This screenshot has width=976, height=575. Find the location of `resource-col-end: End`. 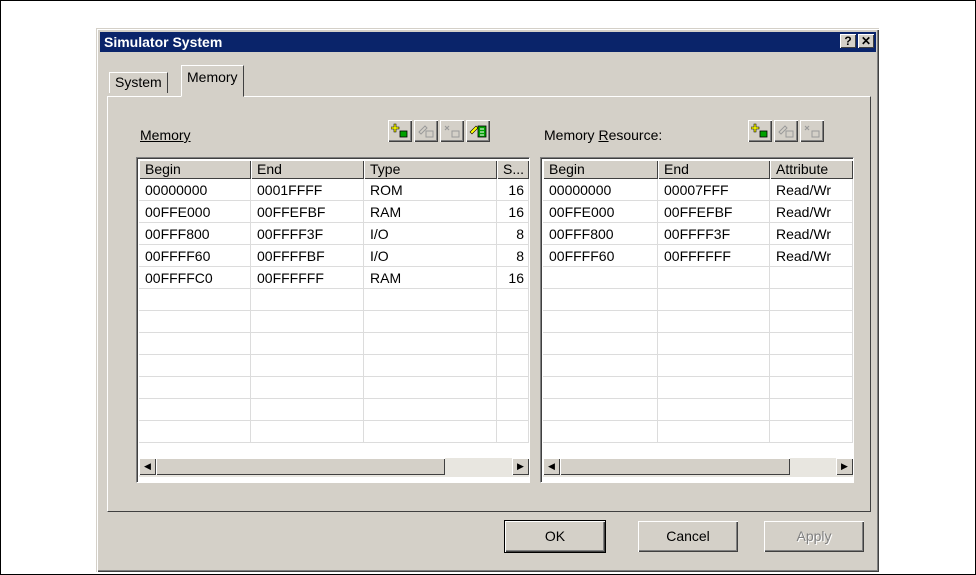

resource-col-end: End is located at coordinates (714, 169).